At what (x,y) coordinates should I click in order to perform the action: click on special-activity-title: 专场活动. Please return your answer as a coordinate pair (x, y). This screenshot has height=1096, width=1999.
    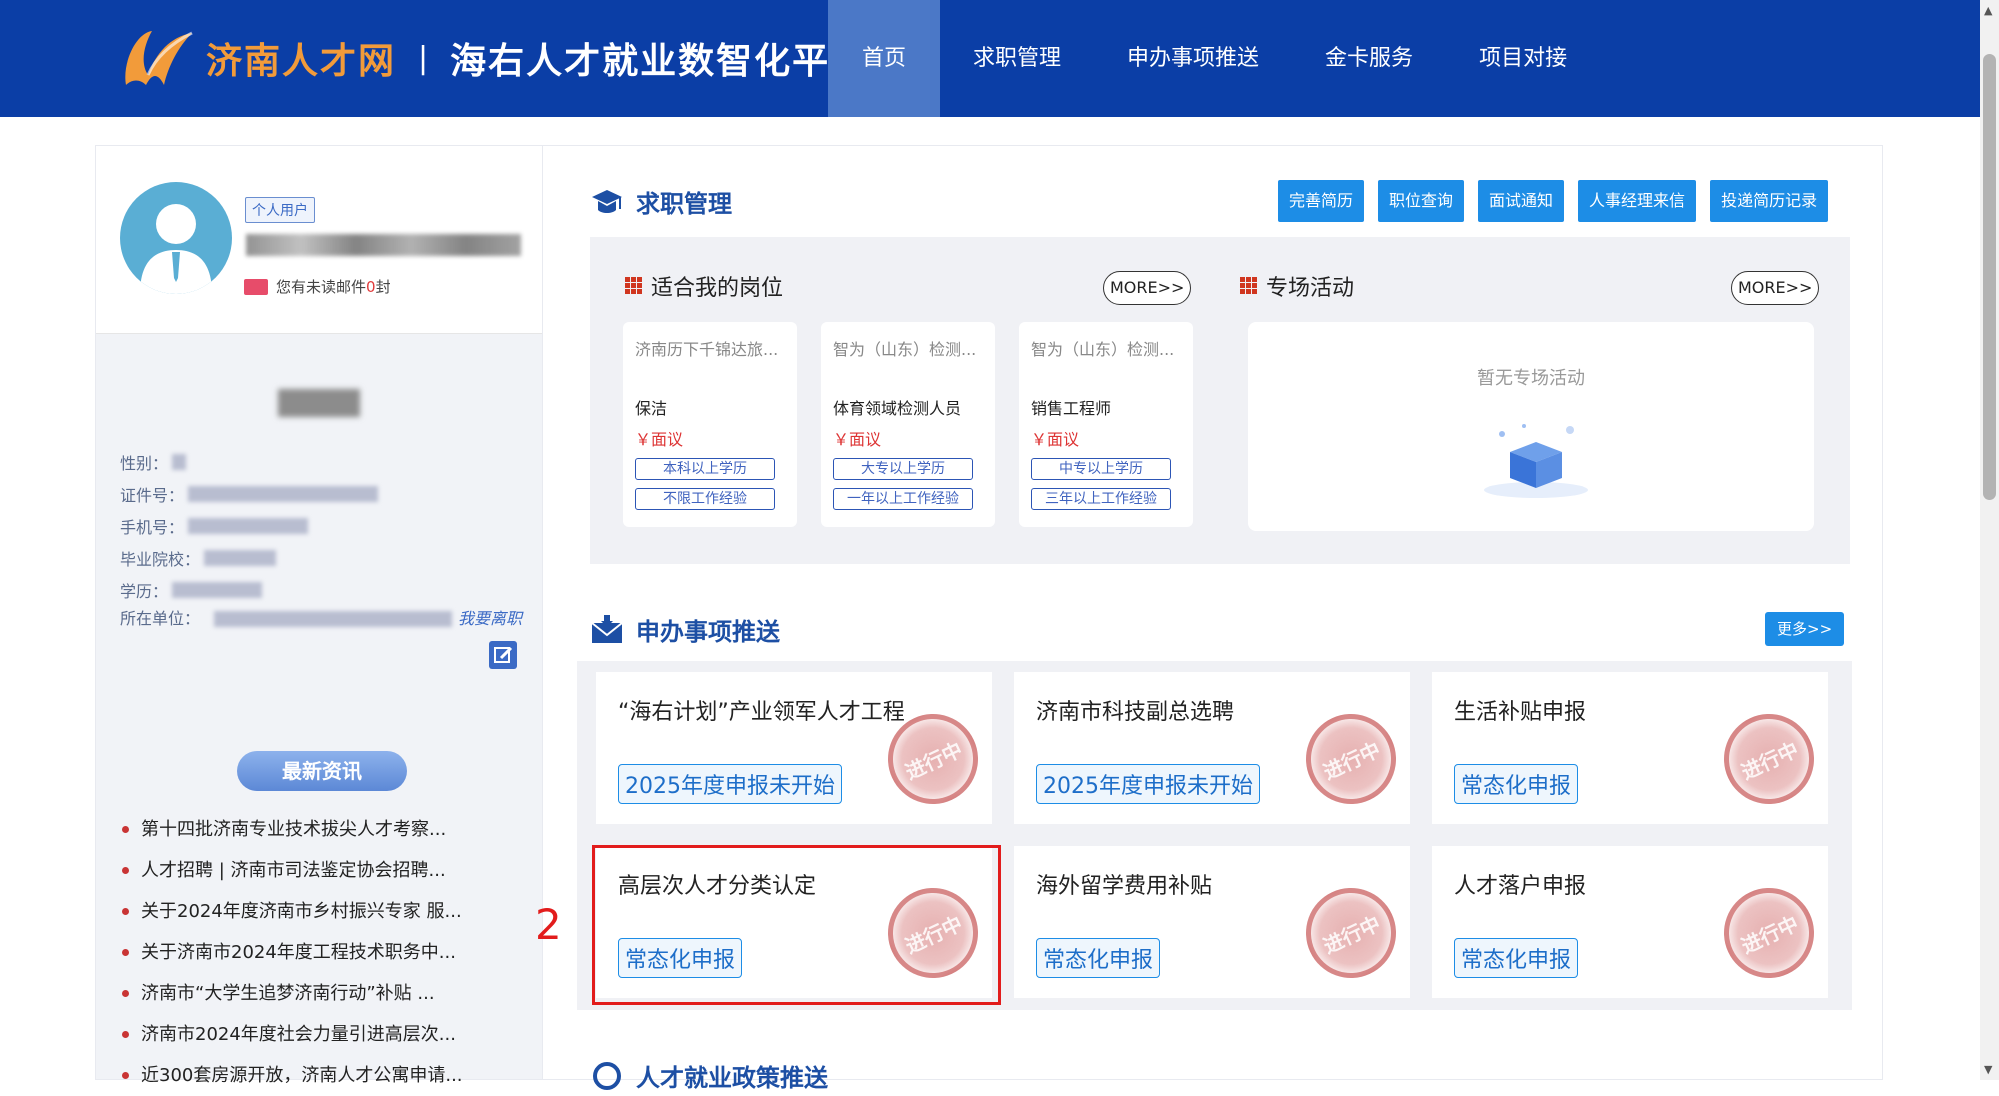
    Looking at the image, I should click on (1297, 286).